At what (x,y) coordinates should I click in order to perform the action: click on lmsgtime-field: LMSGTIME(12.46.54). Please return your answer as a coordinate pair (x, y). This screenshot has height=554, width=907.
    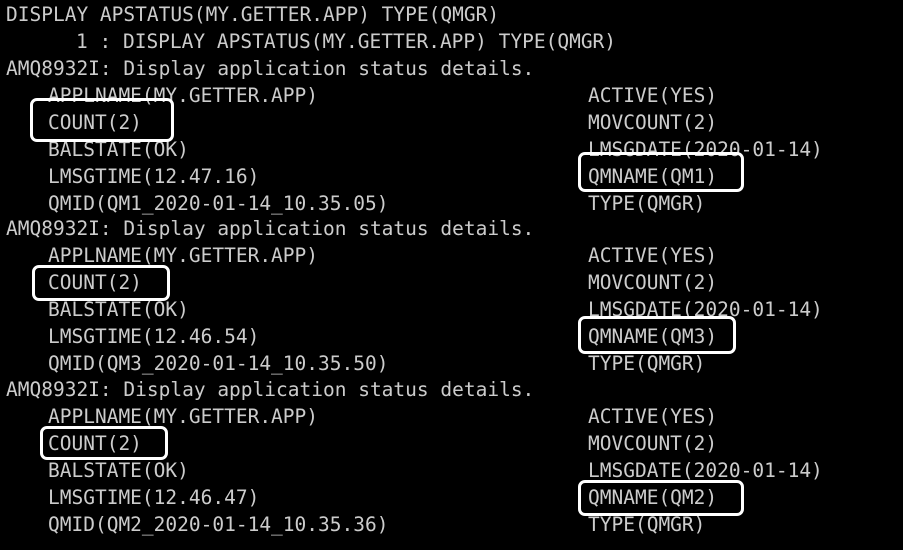
    Looking at the image, I should click on (154, 336).